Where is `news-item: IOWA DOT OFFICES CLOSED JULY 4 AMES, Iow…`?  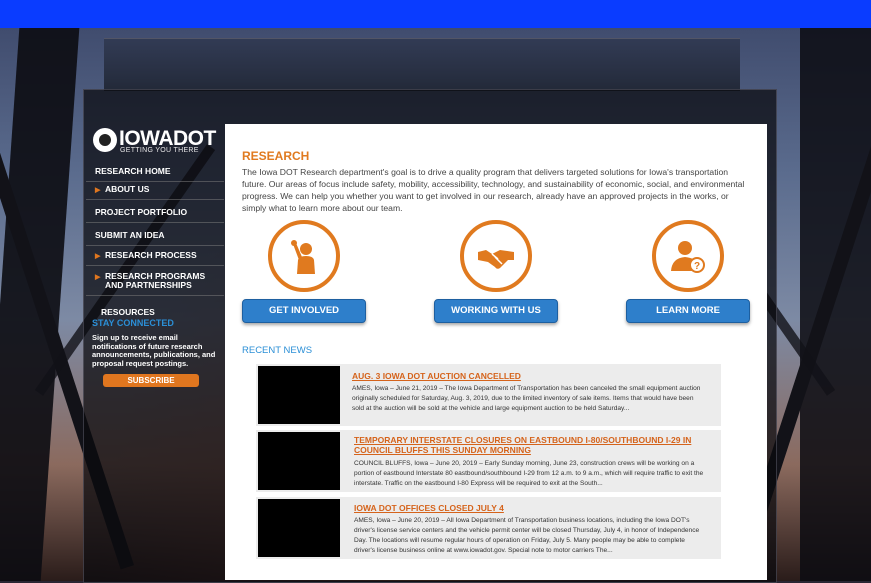 news-item: IOWA DOT OFFICES CLOSED JULY 4 AMES, Iow… is located at coordinates (488, 528).